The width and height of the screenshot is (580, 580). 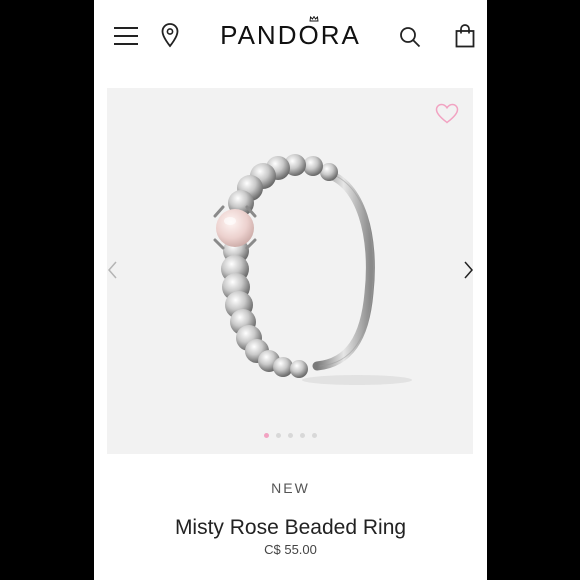 What do you see at coordinates (113, 270) in the screenshot?
I see `previous-image-arrow-icon` at bounding box center [113, 270].